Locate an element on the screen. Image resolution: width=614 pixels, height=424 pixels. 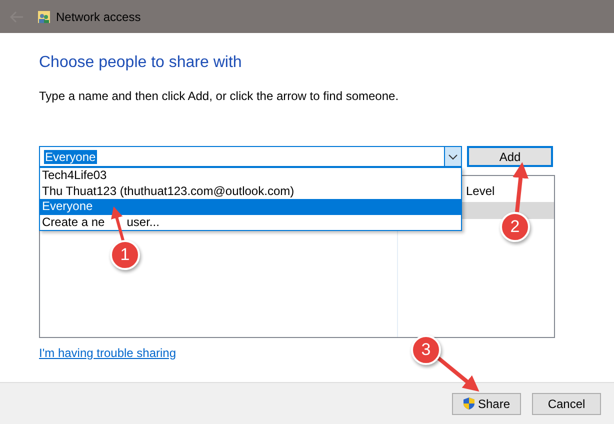
cancel-button: Cancel is located at coordinates (566, 403).